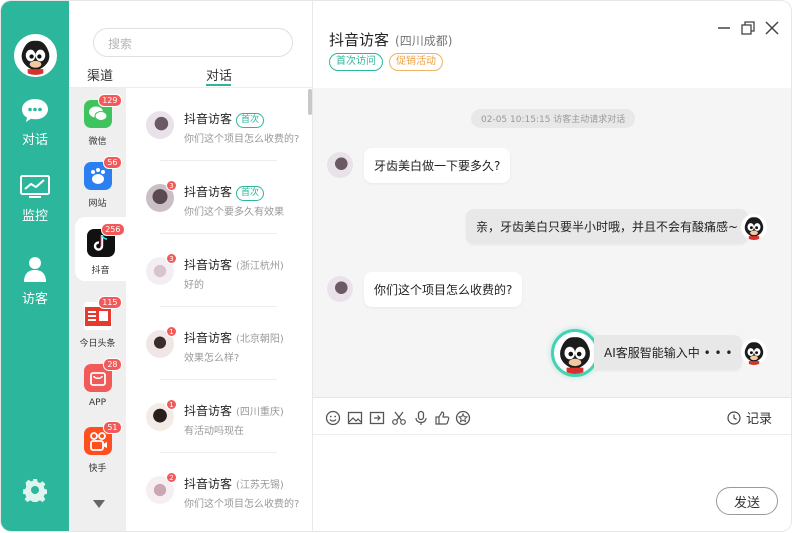  I want to click on microphone-icon, so click(421, 418).